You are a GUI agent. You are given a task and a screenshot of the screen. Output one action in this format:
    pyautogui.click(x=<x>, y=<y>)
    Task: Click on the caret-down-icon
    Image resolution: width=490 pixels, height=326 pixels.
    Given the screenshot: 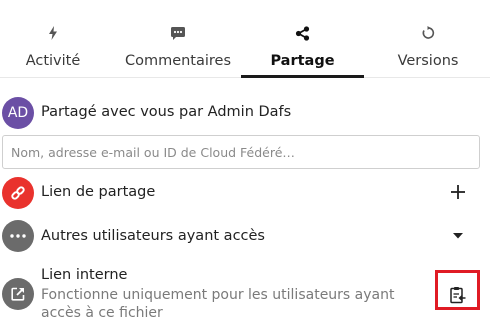 What is the action you would take?
    pyautogui.click(x=458, y=236)
    